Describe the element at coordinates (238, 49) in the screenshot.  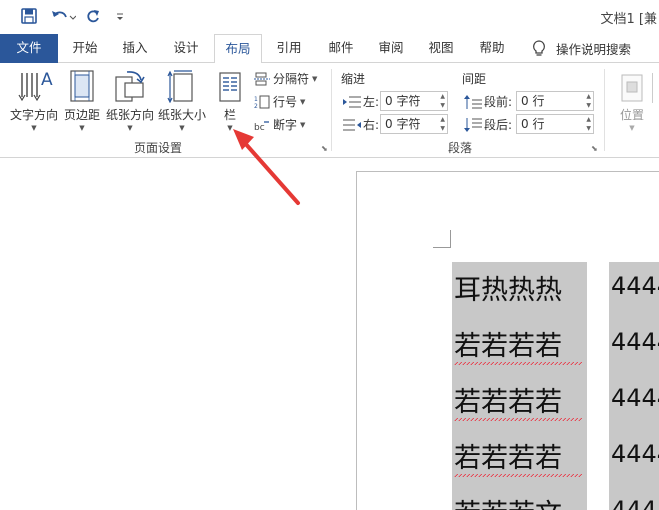
I see `tab-layout: 布局` at that location.